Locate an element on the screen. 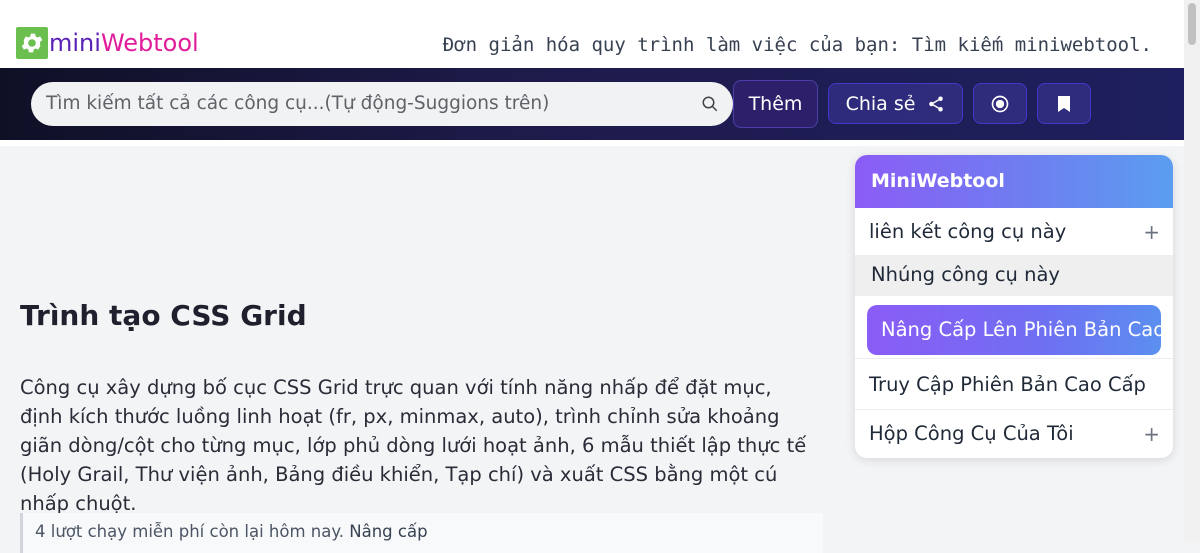  link-tool-item: liên kết công cụ này + is located at coordinates (1014, 232).